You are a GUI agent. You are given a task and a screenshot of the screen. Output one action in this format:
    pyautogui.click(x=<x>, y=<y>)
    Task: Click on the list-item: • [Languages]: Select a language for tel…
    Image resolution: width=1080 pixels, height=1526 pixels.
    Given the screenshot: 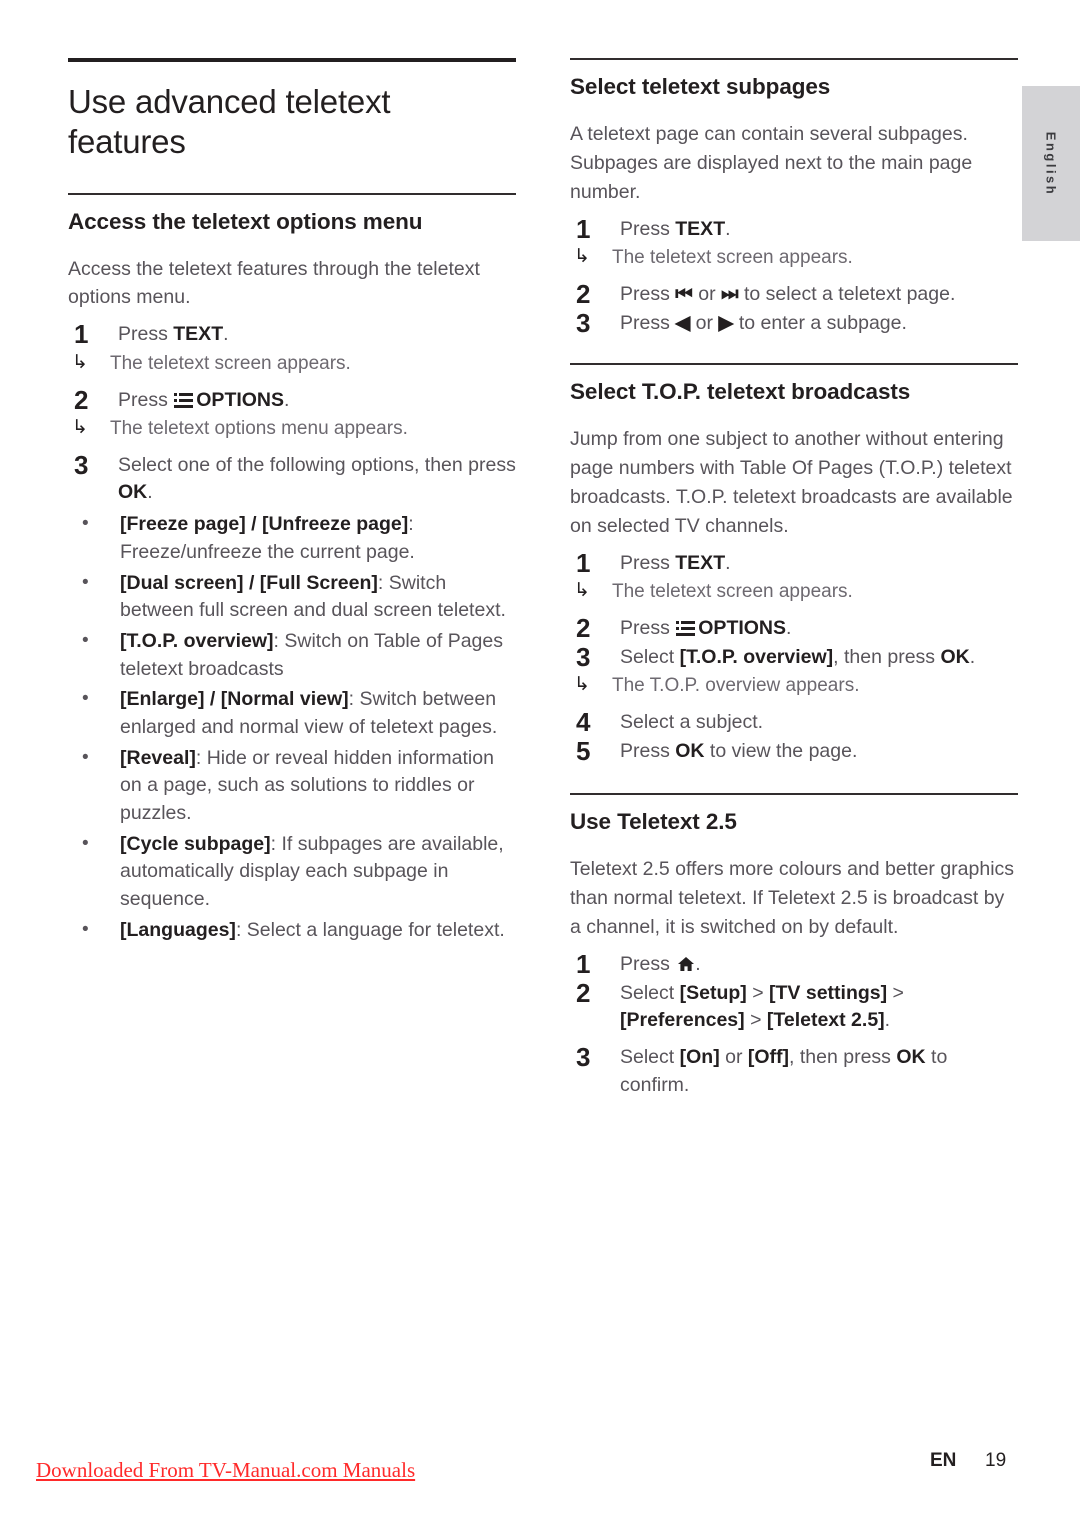 What is the action you would take?
    pyautogui.click(x=292, y=931)
    